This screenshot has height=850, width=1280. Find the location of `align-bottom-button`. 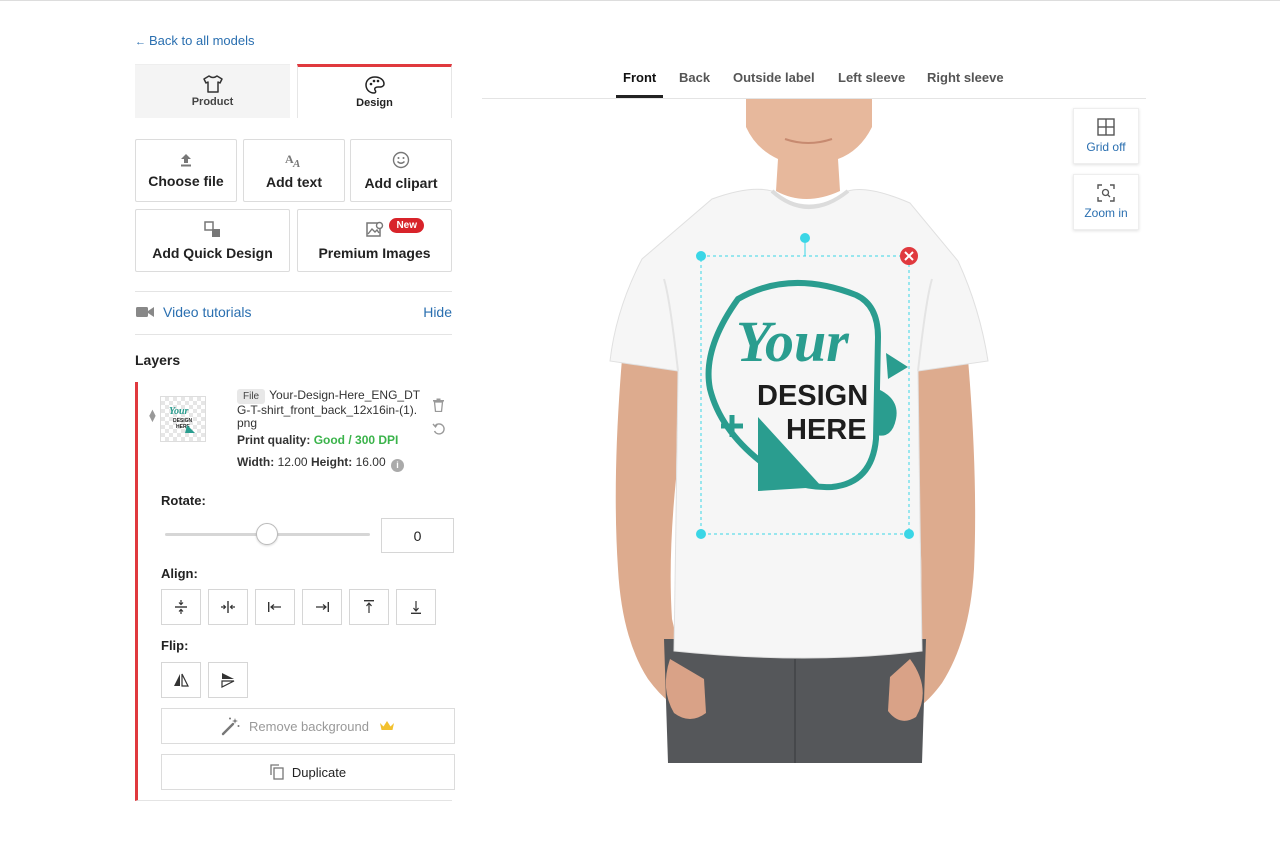

align-bottom-button is located at coordinates (416, 607).